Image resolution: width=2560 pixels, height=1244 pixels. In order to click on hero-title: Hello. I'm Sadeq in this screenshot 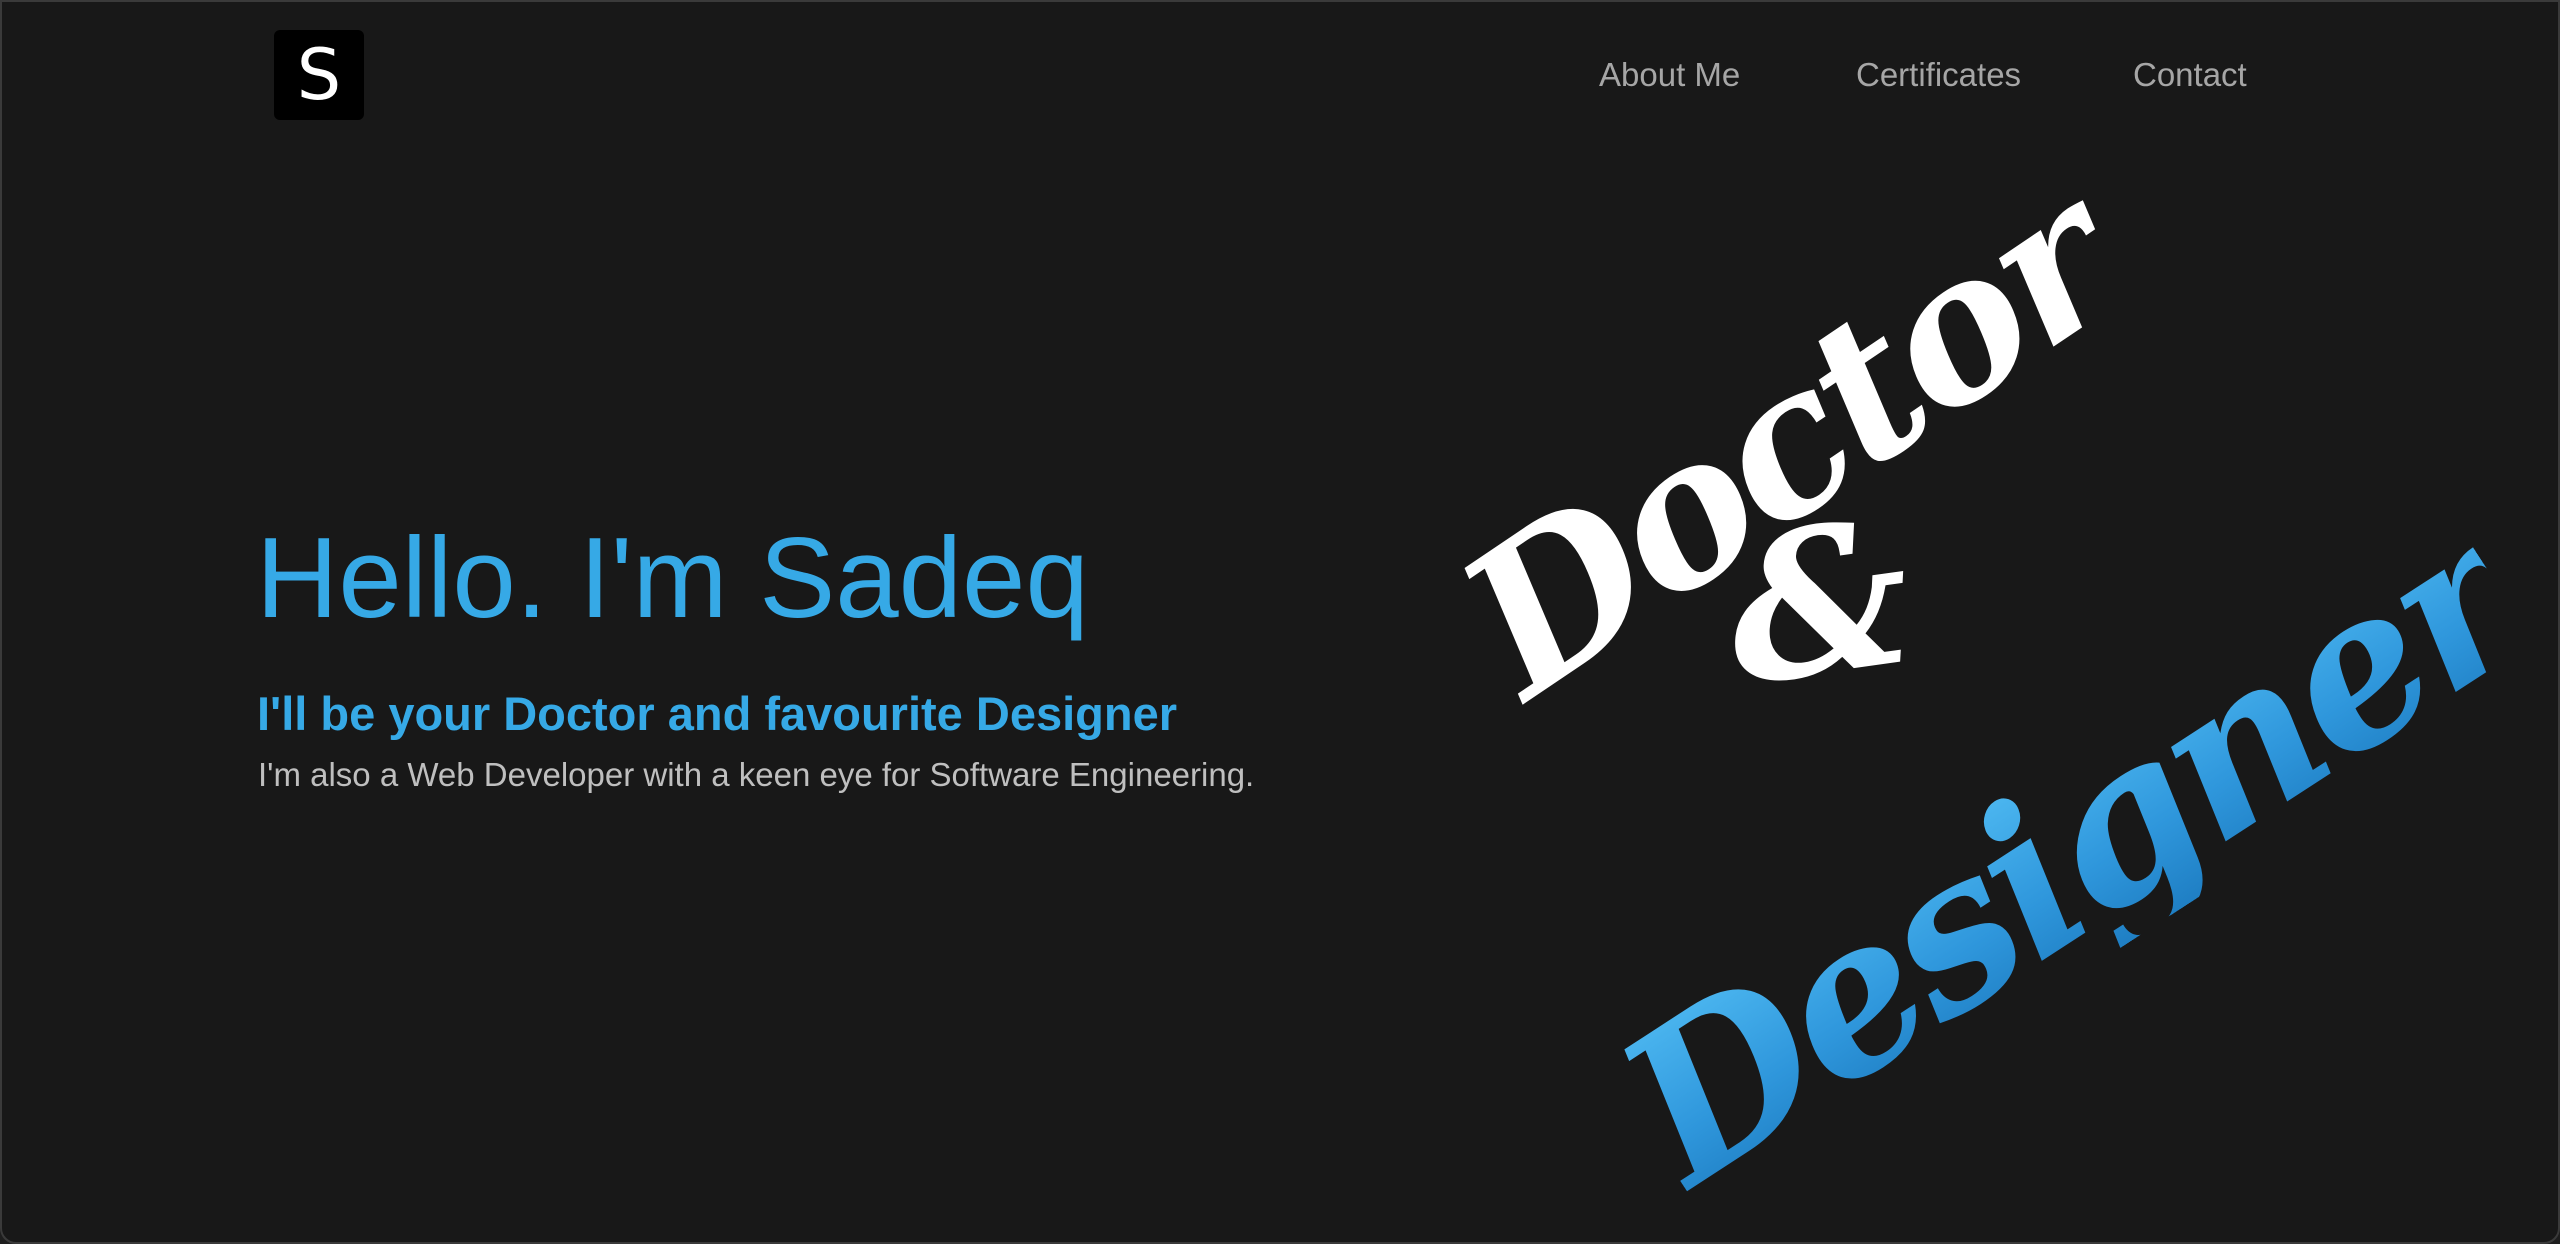, I will do `click(672, 578)`.